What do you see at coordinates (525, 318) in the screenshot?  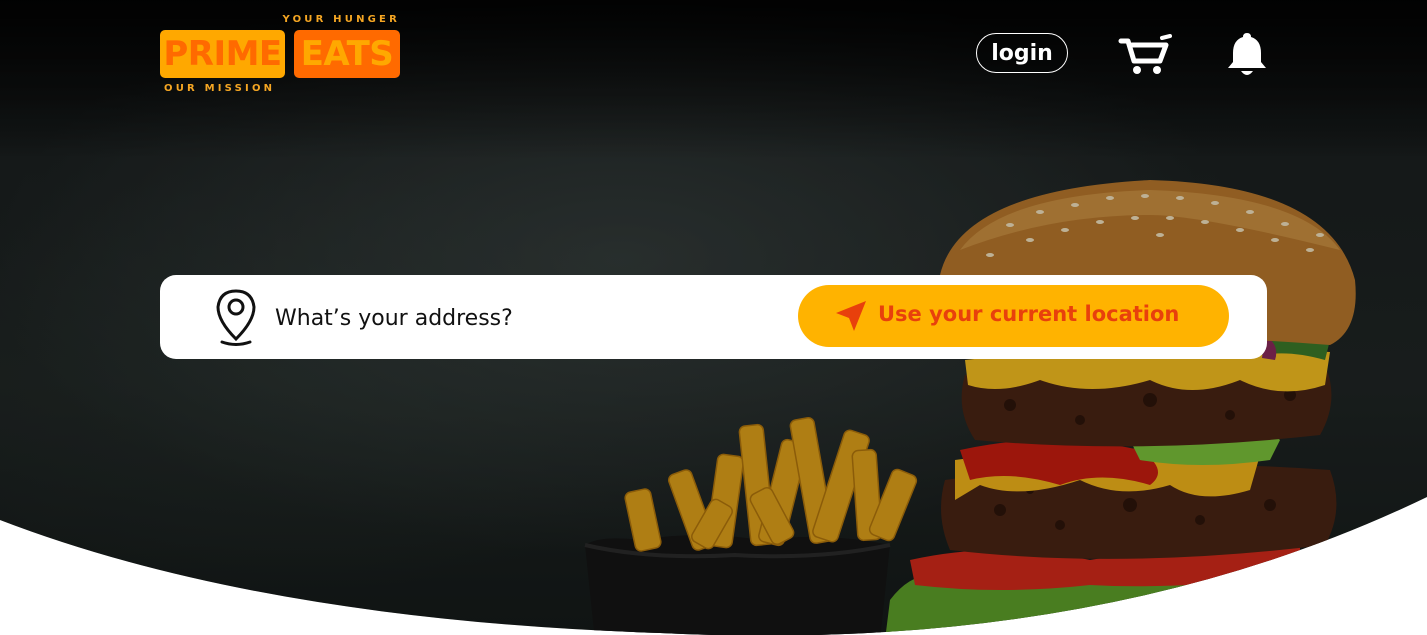 I see `address-input` at bounding box center [525, 318].